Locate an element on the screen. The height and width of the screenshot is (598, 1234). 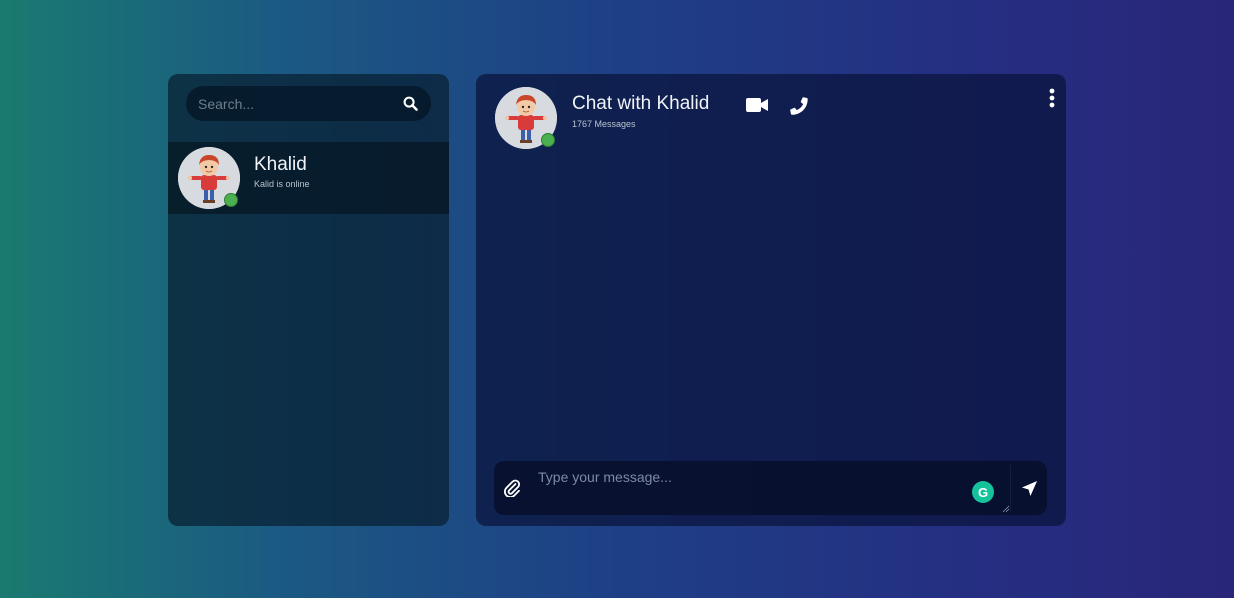
search-bar is located at coordinates (308, 103).